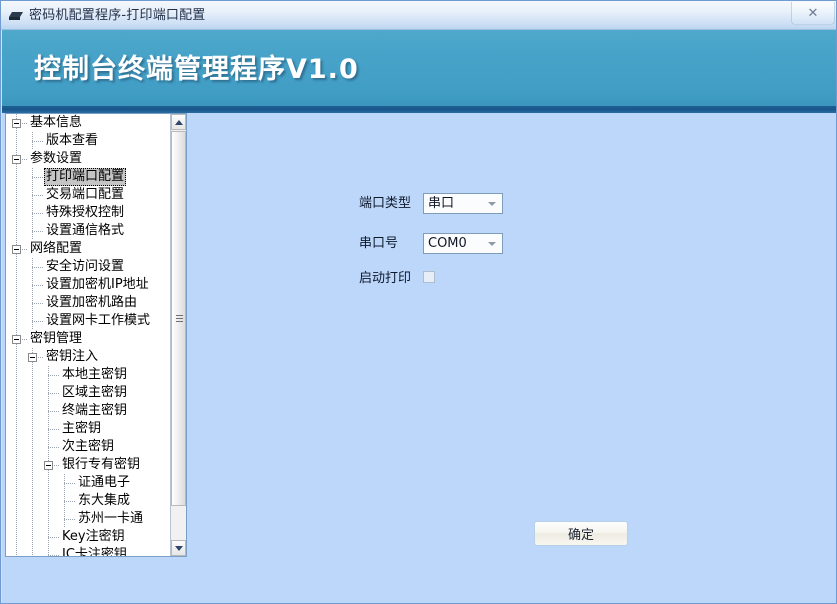 The width and height of the screenshot is (837, 604). I want to click on tree-item-label: 基本信息, so click(56, 122).